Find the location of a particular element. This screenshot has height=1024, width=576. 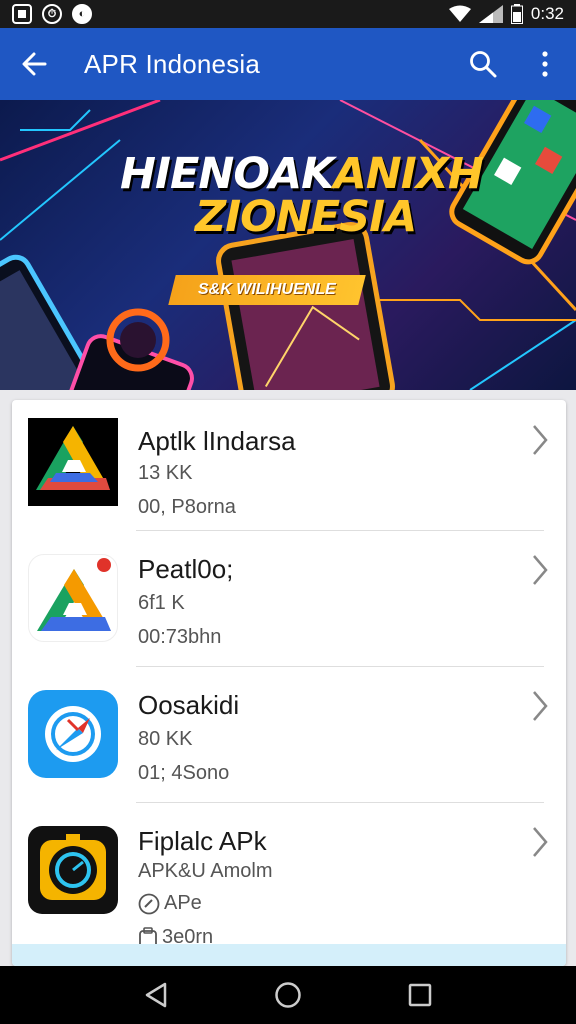

item-meta: 13 KK is located at coordinates (165, 473).